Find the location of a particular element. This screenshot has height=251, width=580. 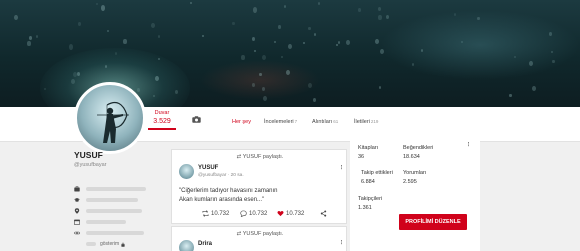

retweet-icon: ⇄ is located at coordinates (239, 157).